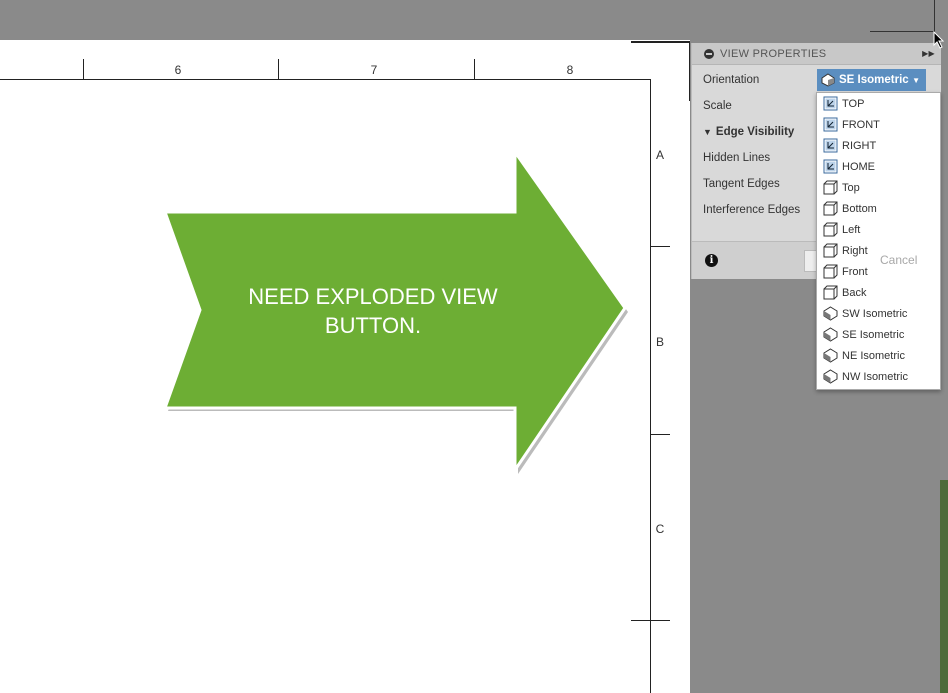 Image resolution: width=948 pixels, height=693 pixels. I want to click on menu-item-top: Top, so click(878, 187).